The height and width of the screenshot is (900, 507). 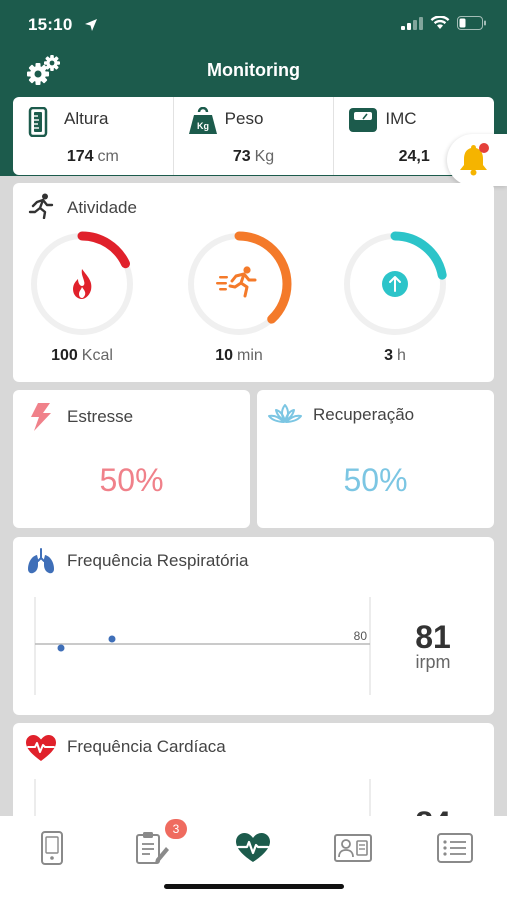 I want to click on respiratory-readout: 81 irpm, so click(x=433, y=646).